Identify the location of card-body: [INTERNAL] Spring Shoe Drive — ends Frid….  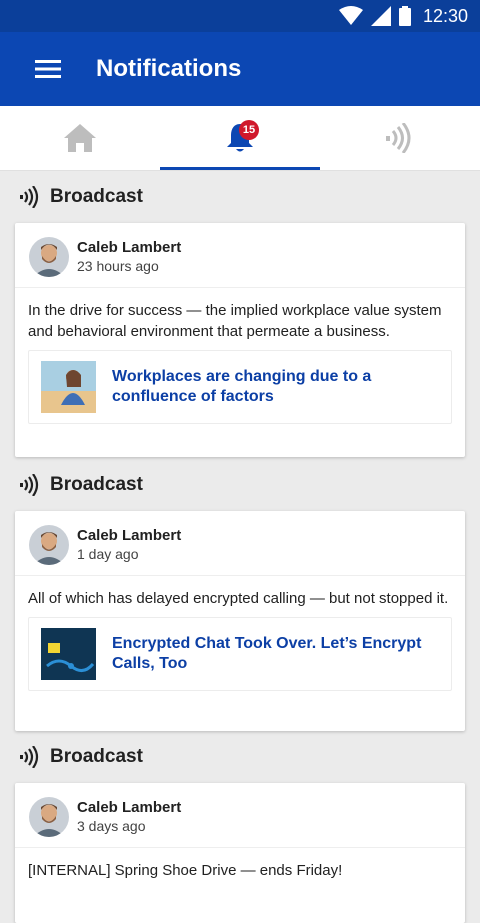
(240, 870).